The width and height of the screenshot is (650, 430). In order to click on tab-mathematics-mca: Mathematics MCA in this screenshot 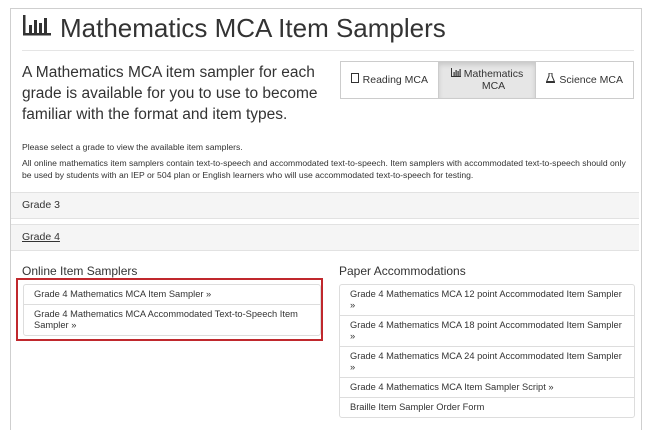, I will do `click(487, 80)`.